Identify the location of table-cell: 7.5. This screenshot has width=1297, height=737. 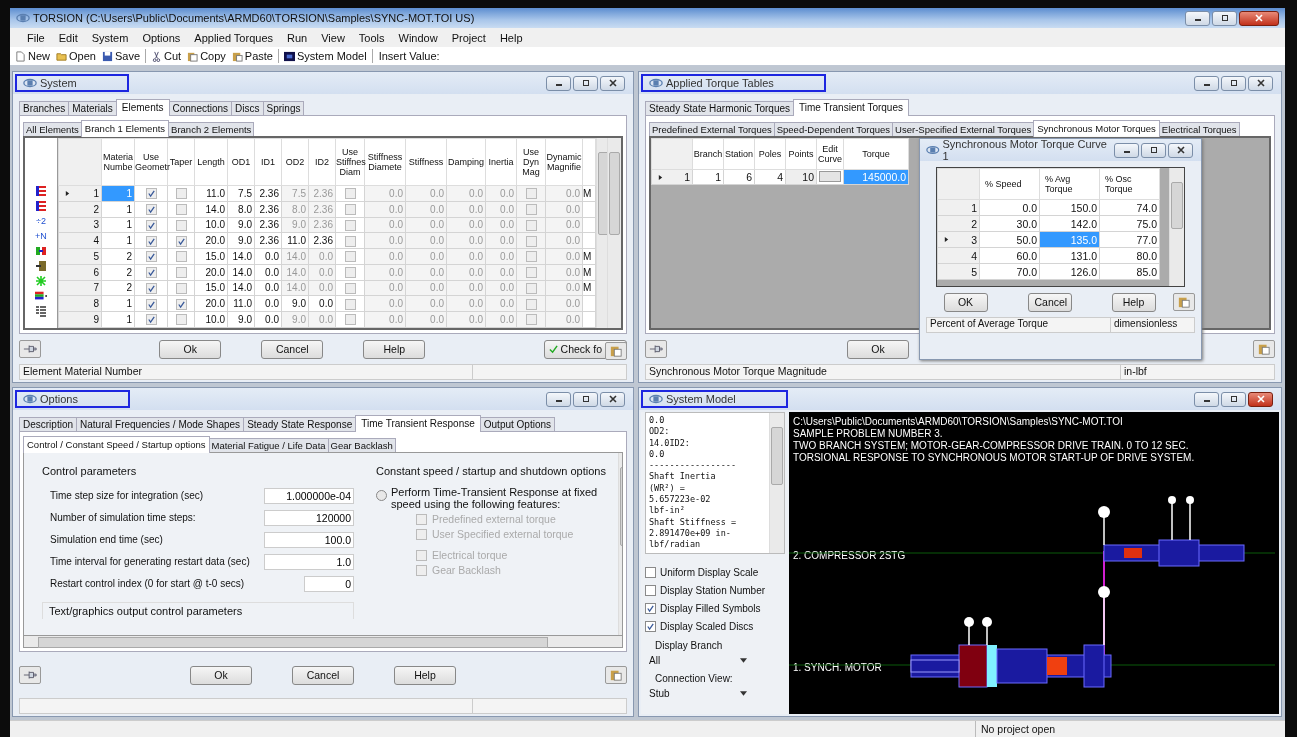
(241, 193).